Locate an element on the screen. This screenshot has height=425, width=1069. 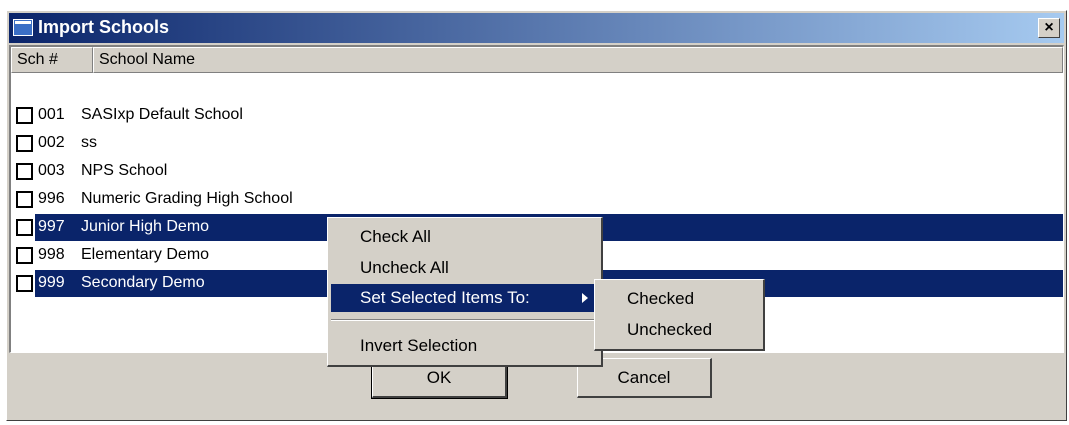
menu-item-label: Check All is located at coordinates (395, 236).